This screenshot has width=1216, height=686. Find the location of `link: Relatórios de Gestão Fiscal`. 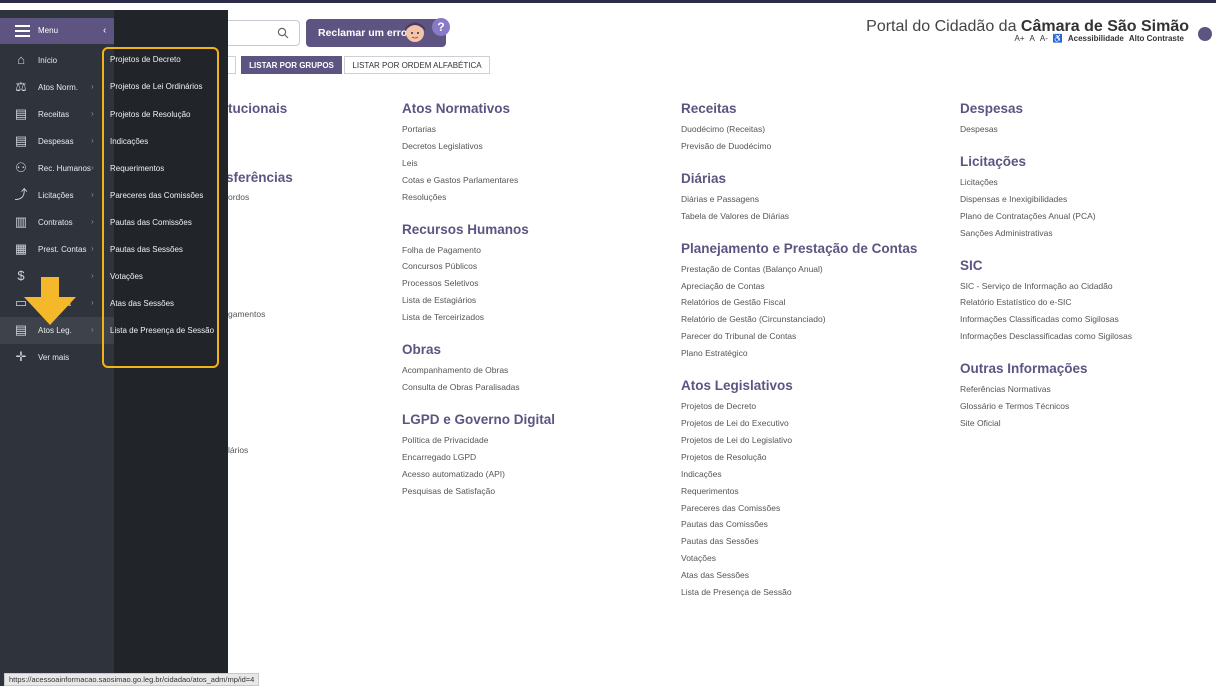

link: Relatórios de Gestão Fiscal is located at coordinates (799, 302).